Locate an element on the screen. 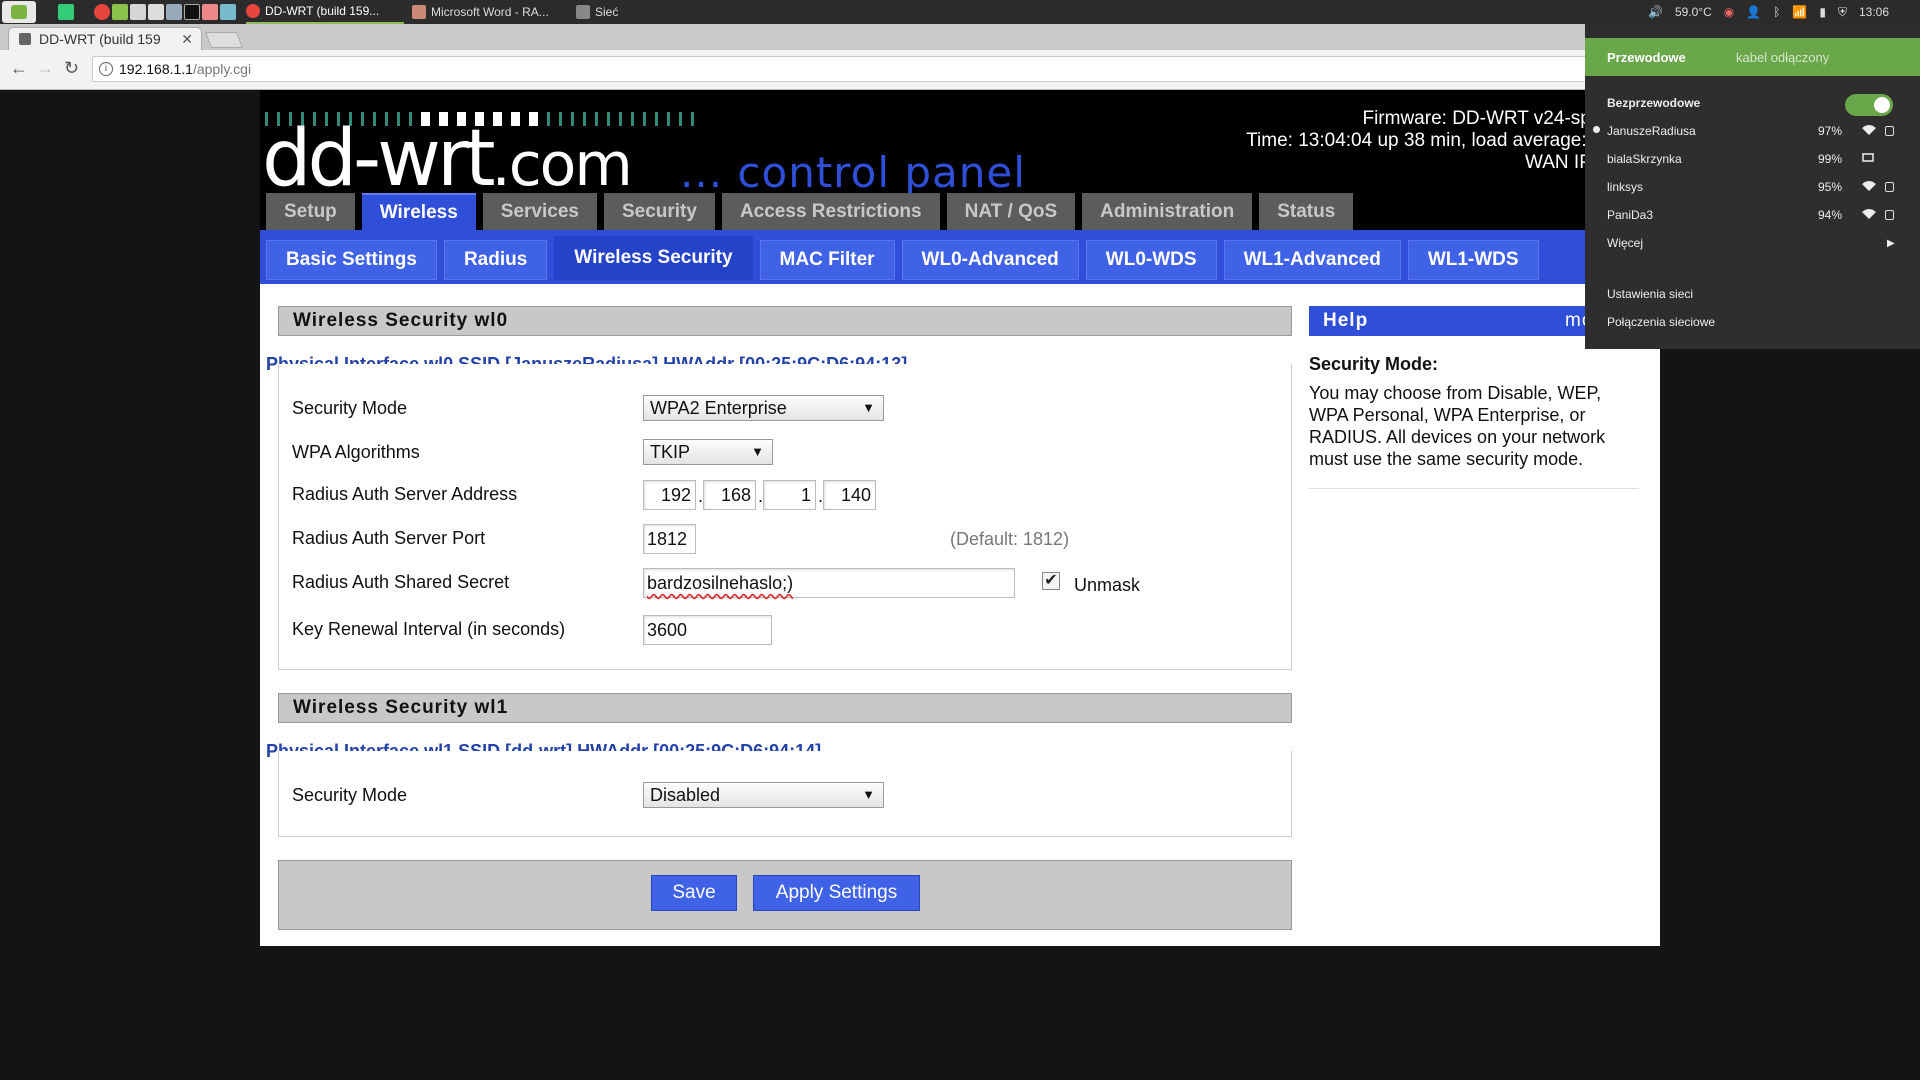 The image size is (1920, 1080). shared-secret-input: bardzosilnehaslo;) is located at coordinates (829, 583).